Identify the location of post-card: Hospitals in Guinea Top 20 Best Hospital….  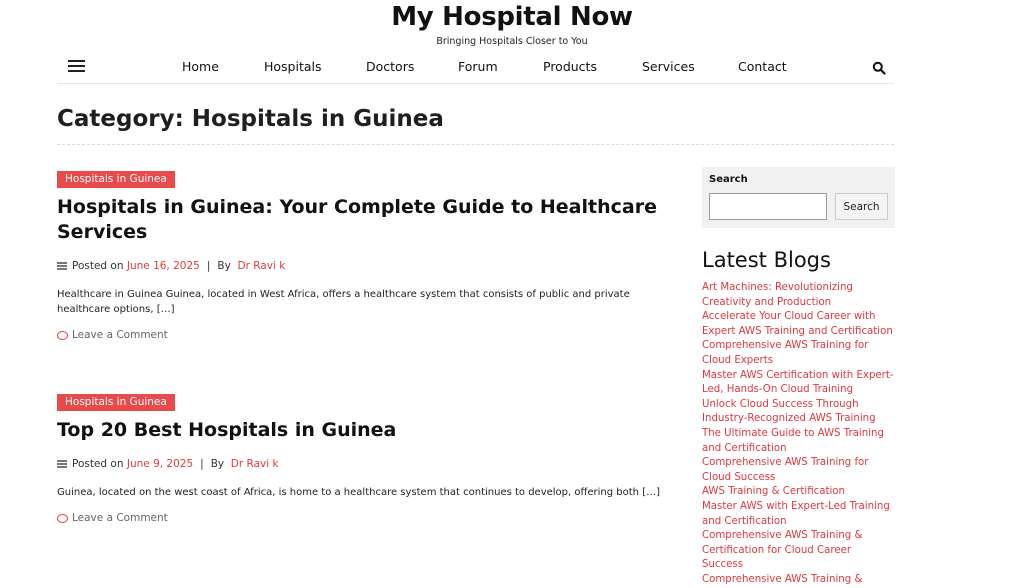
(367, 457).